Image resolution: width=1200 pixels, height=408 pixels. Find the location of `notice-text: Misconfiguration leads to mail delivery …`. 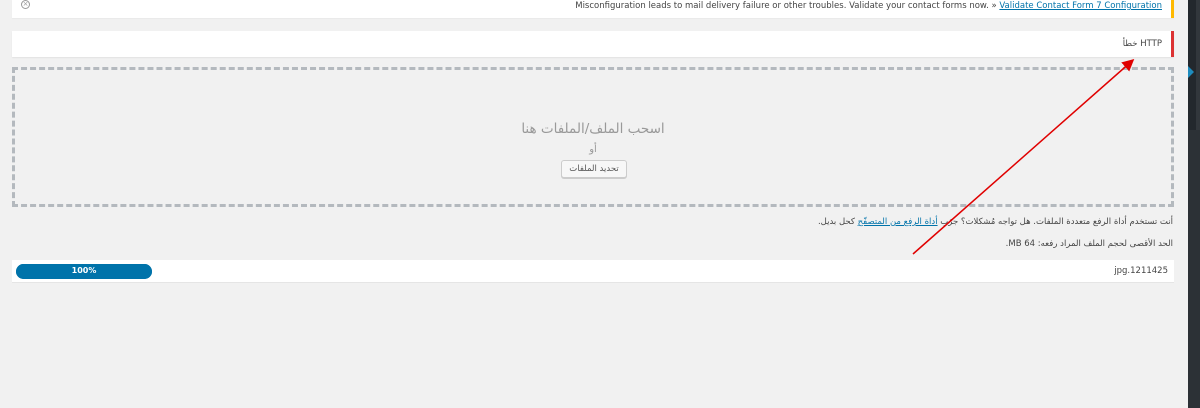

notice-text: Misconfiguration leads to mail delivery … is located at coordinates (786, 6).